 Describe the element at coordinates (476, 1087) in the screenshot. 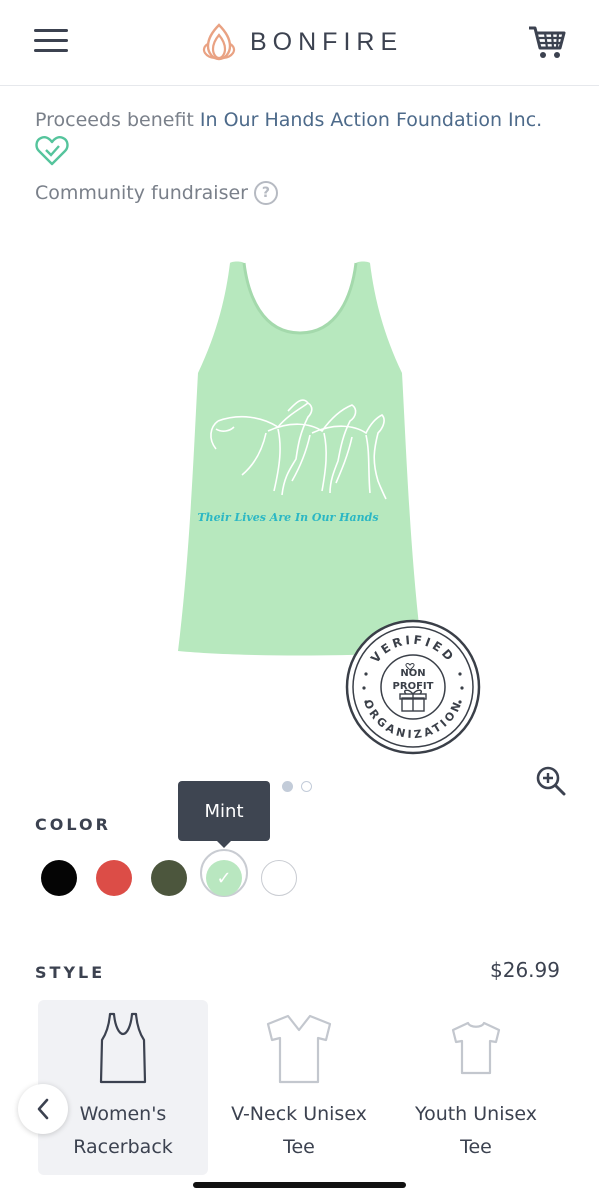

I see `style-option-youth-unisex: Youth Unisex Tee` at that location.